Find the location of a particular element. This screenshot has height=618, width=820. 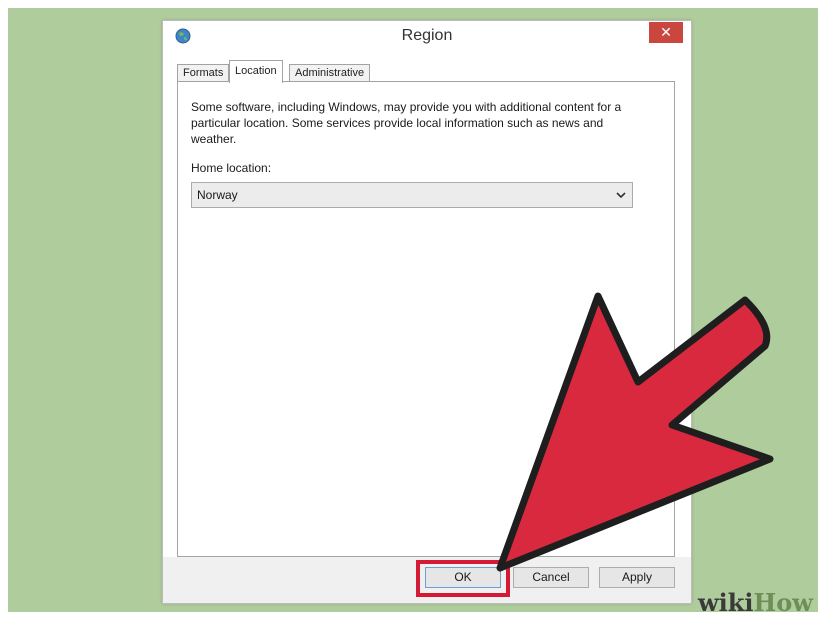

wikihow-watermark: wikiHow is located at coordinates (755, 603).